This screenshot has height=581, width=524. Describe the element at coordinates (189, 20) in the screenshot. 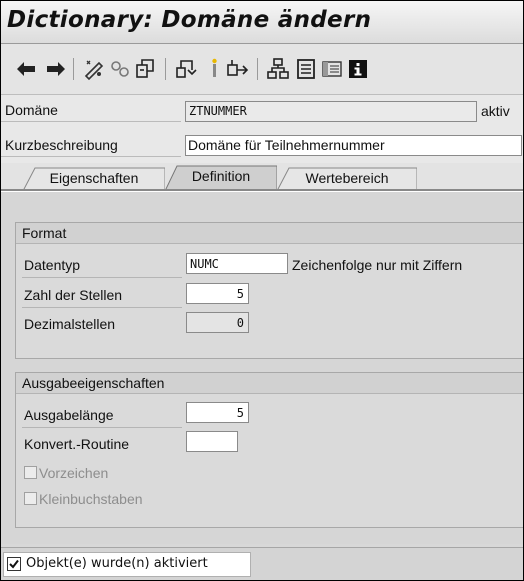

I see `window-title: Dictionary: Domäne ändern` at that location.